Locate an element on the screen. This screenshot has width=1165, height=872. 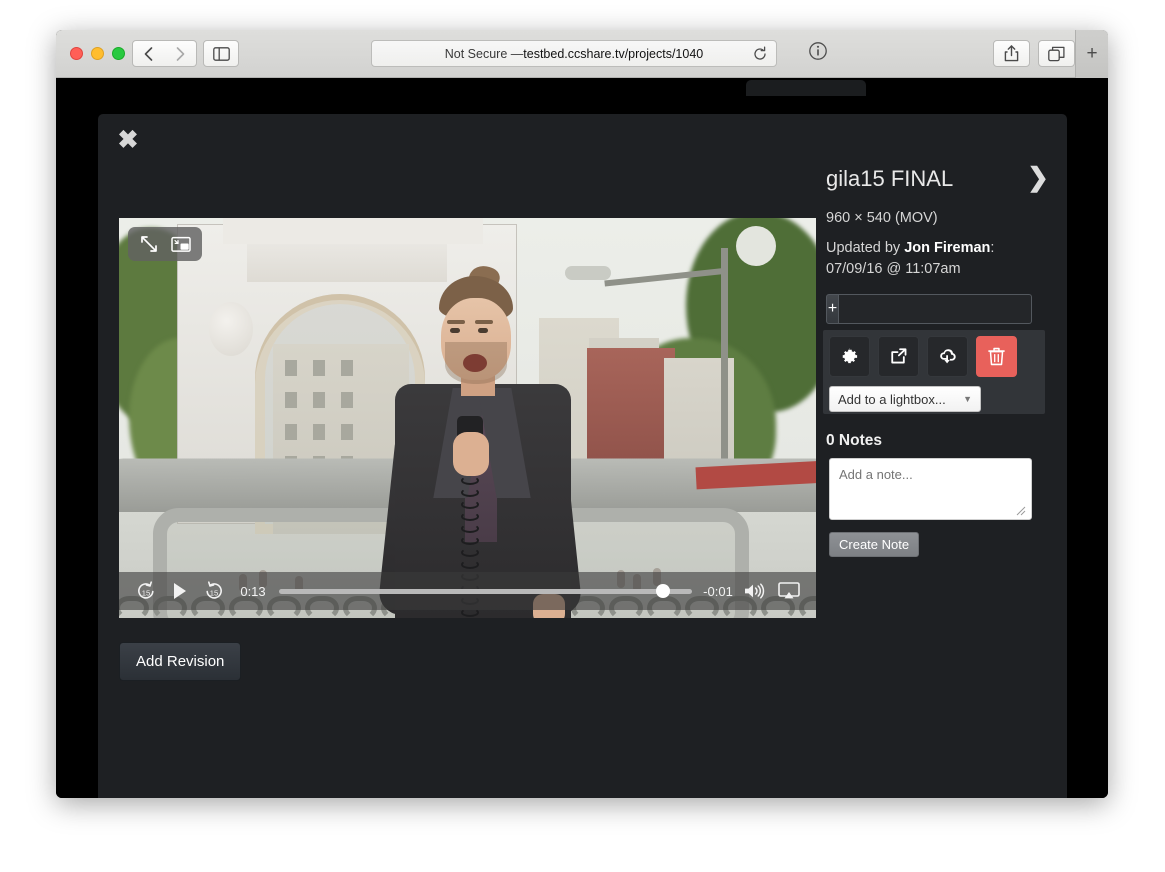
share-icon is located at coordinates (1011, 53).